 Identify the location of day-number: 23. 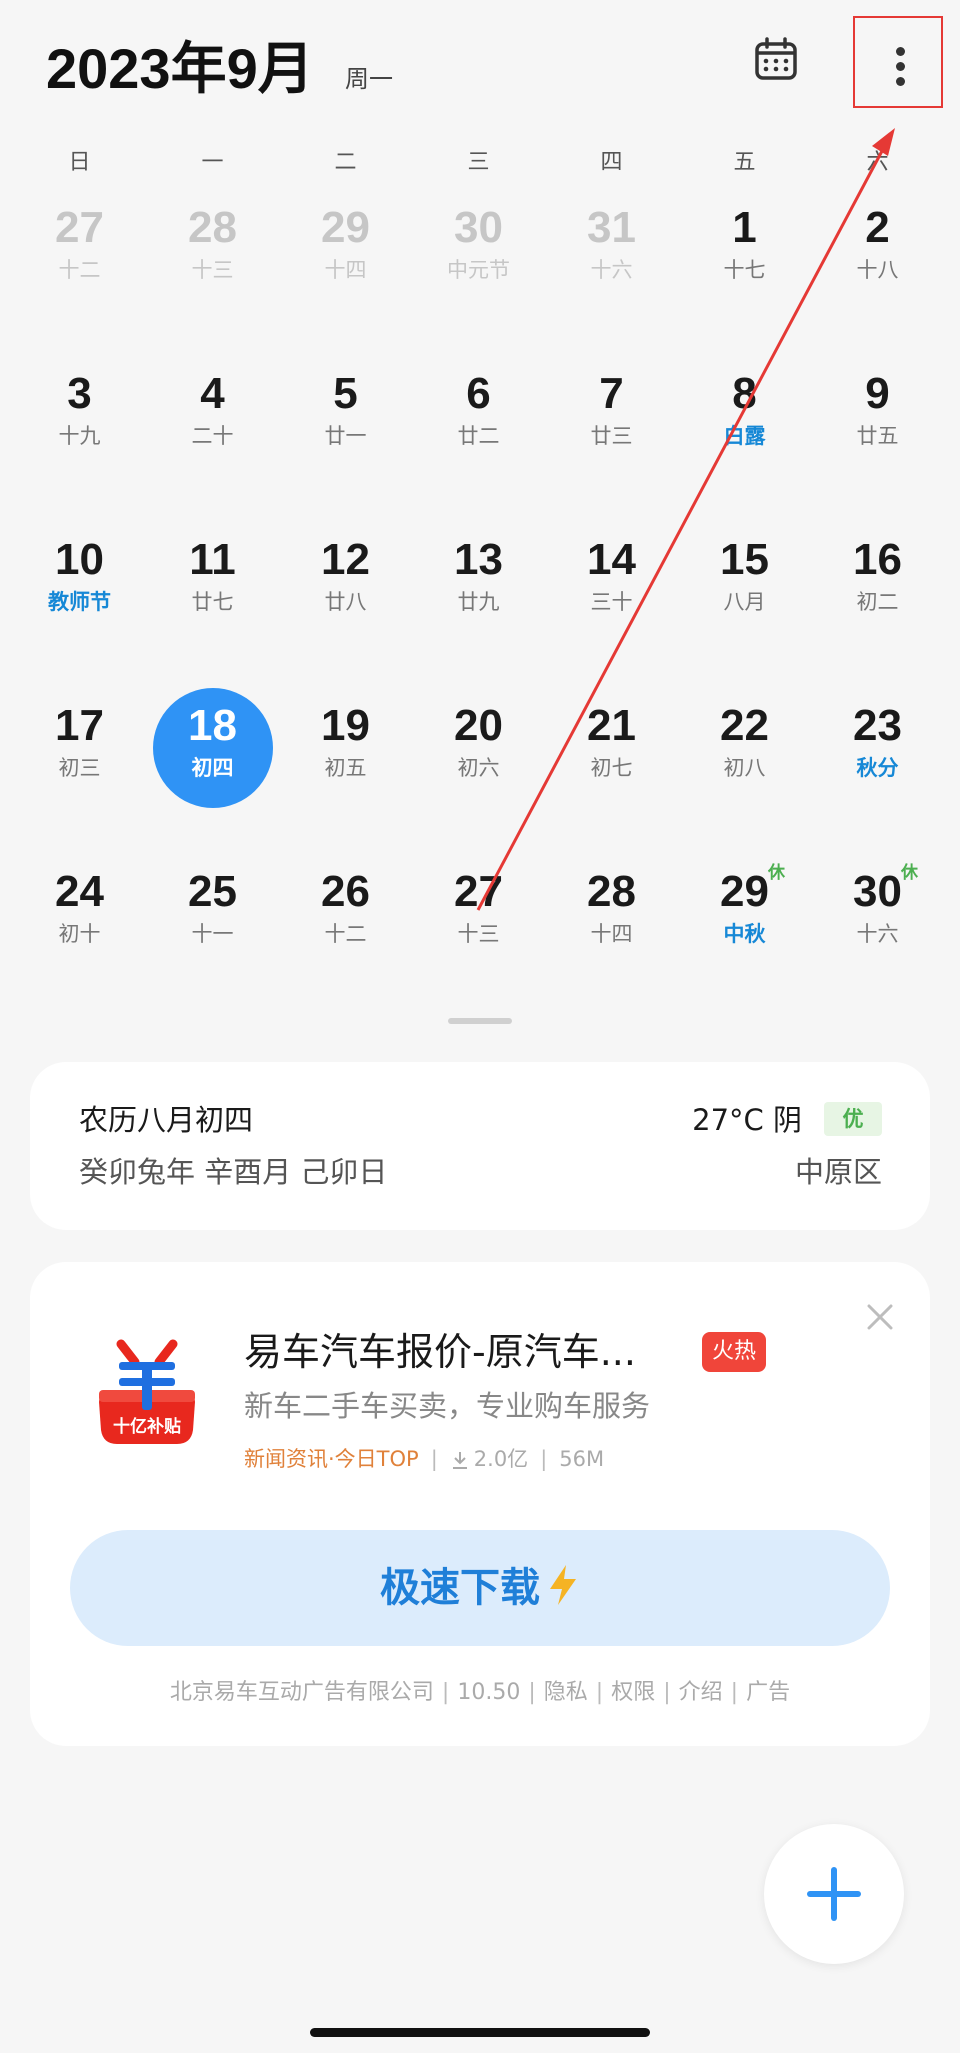
(877, 725).